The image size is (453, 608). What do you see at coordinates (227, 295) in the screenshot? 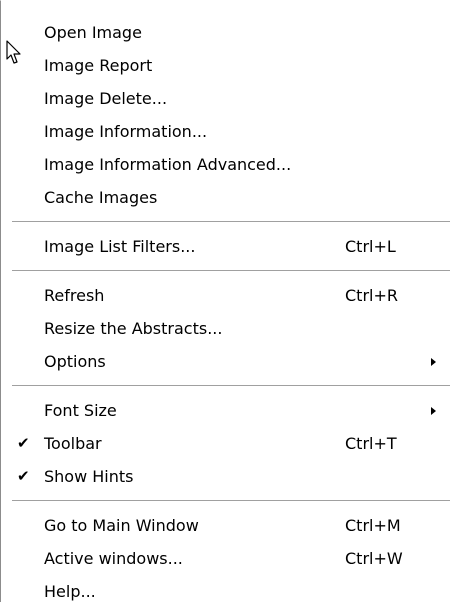
I see `menu-item-refresh: Refresh Ctrl+R` at bounding box center [227, 295].